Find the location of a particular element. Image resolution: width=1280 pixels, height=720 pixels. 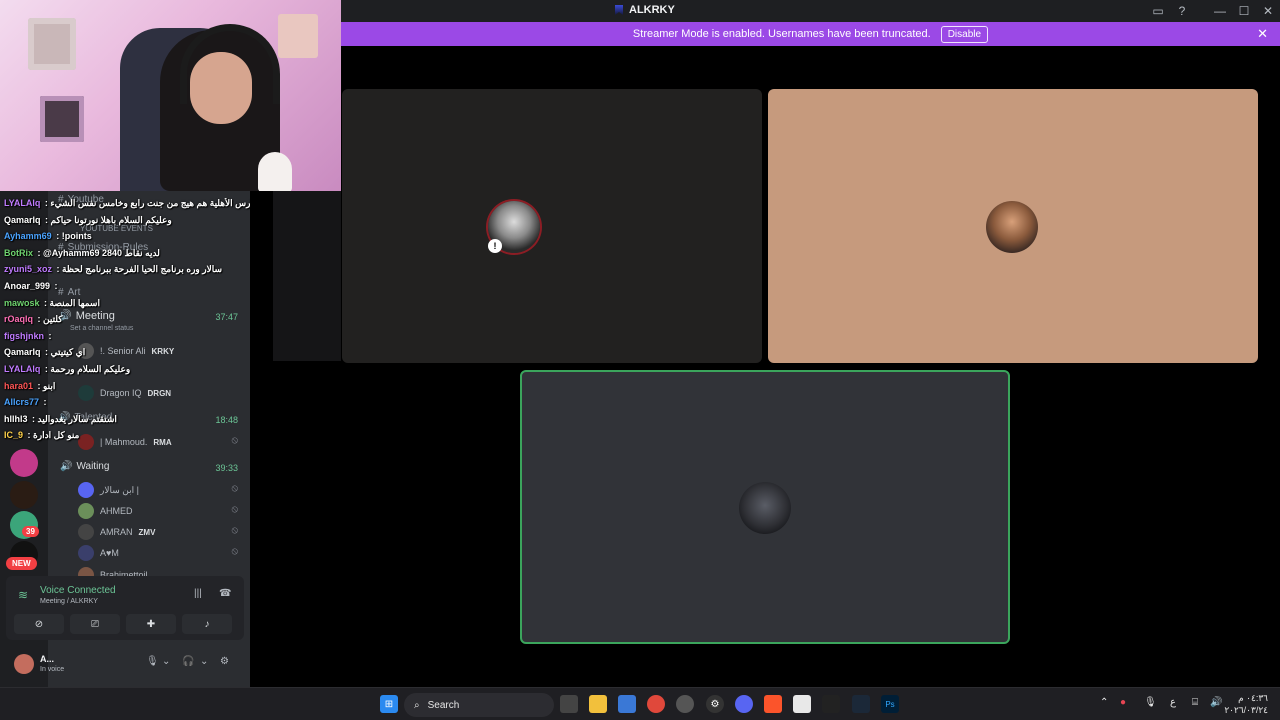

voice-channel-waiting: 🔊 Waiting is located at coordinates (84, 466).